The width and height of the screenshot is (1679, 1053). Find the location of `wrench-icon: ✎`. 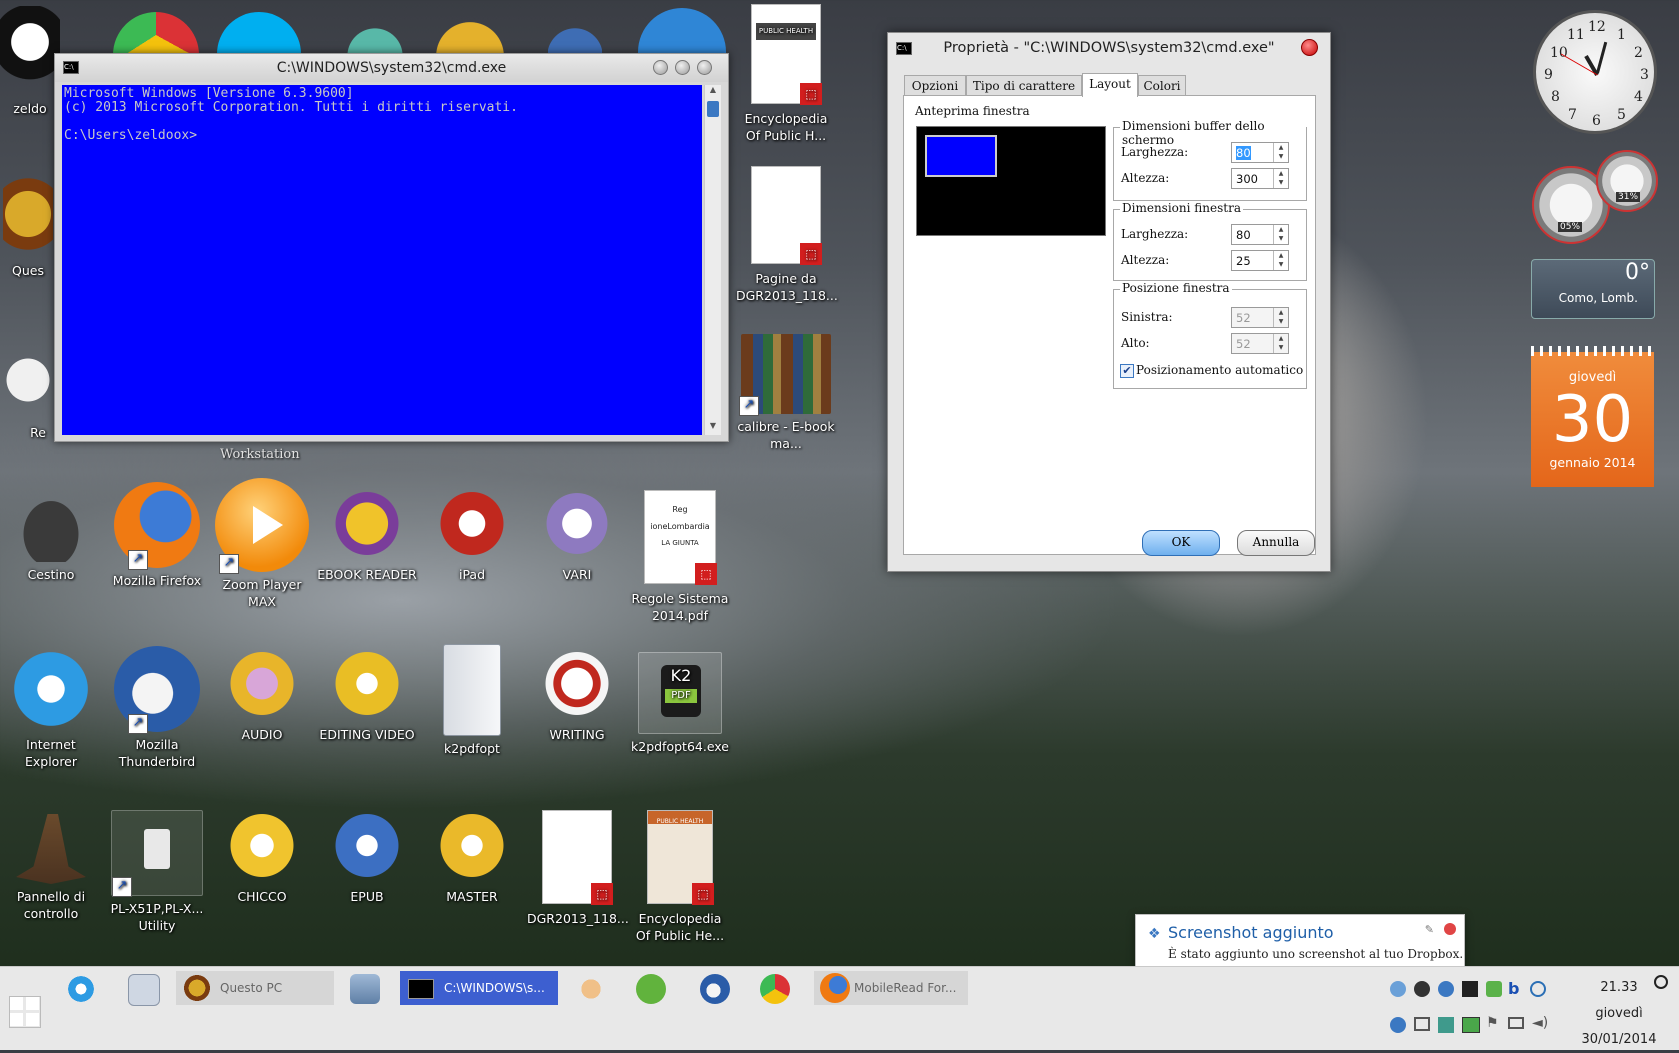

wrench-icon: ✎ is located at coordinates (1429, 929).